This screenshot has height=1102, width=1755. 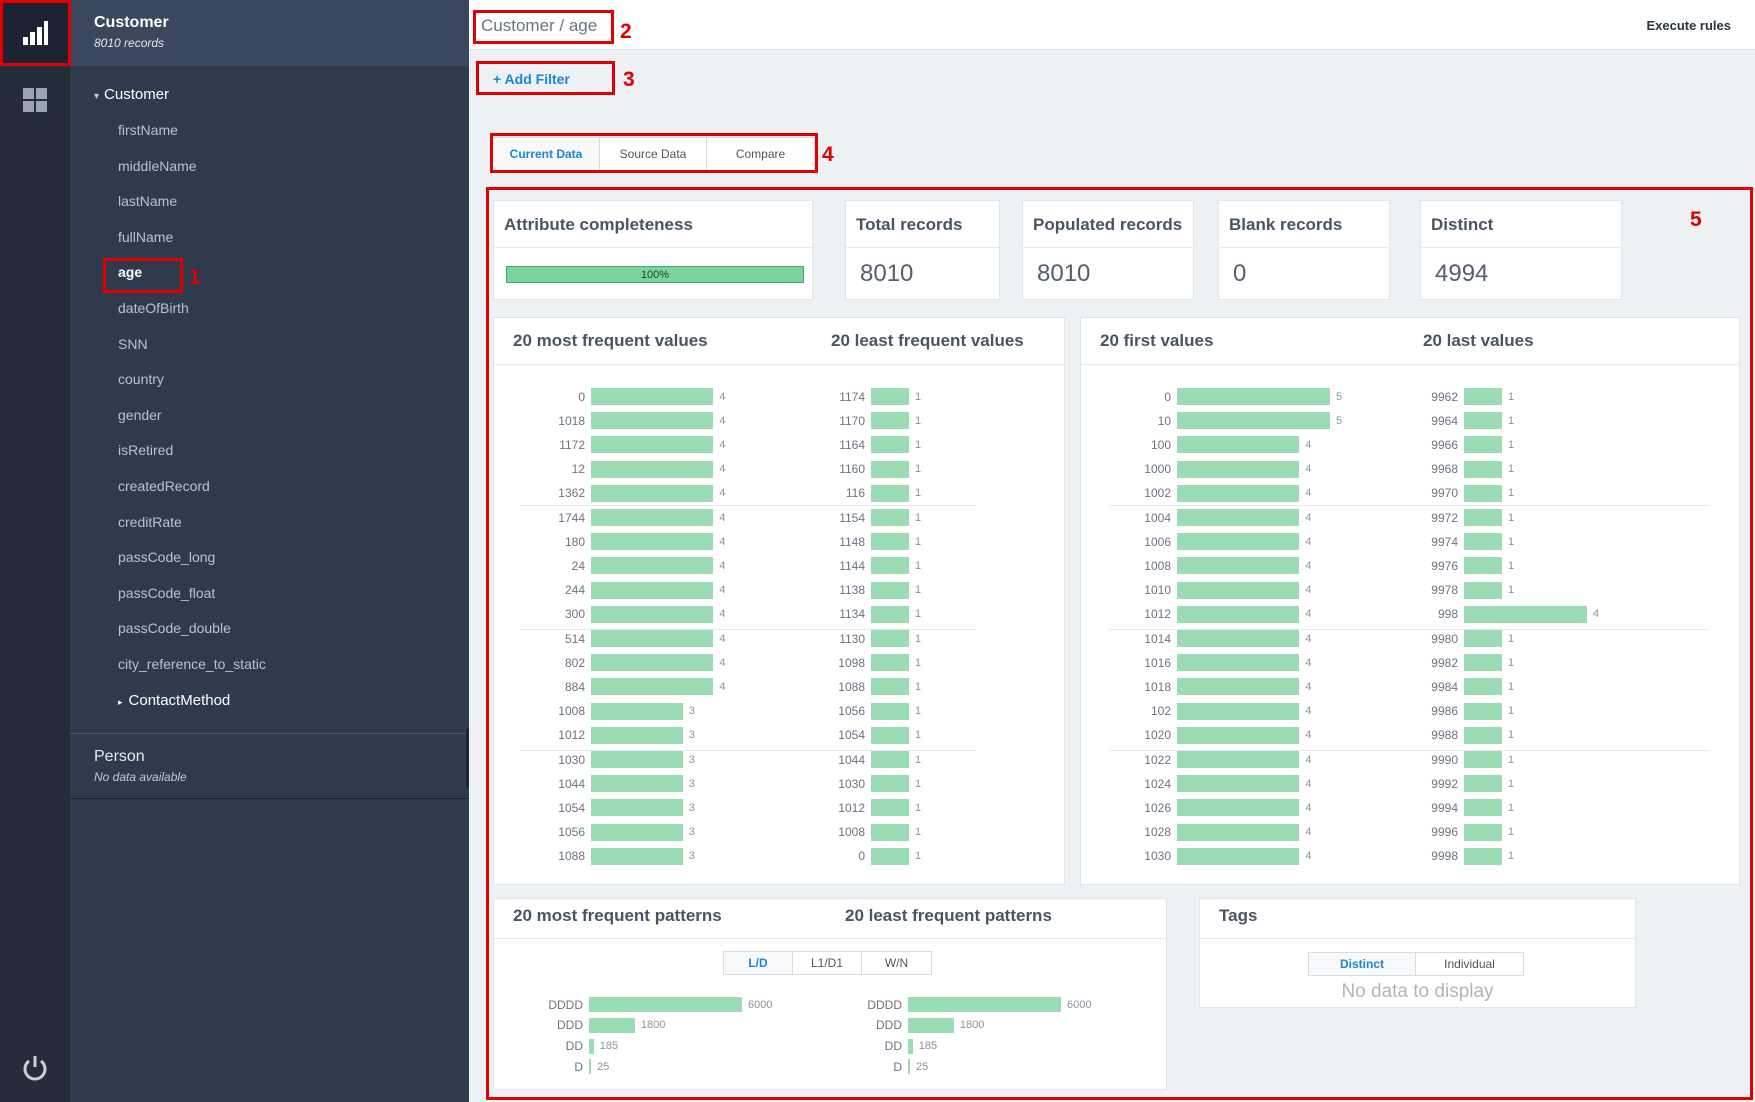 What do you see at coordinates (157, 166) in the screenshot?
I see `tree-item-middlename: middleName` at bounding box center [157, 166].